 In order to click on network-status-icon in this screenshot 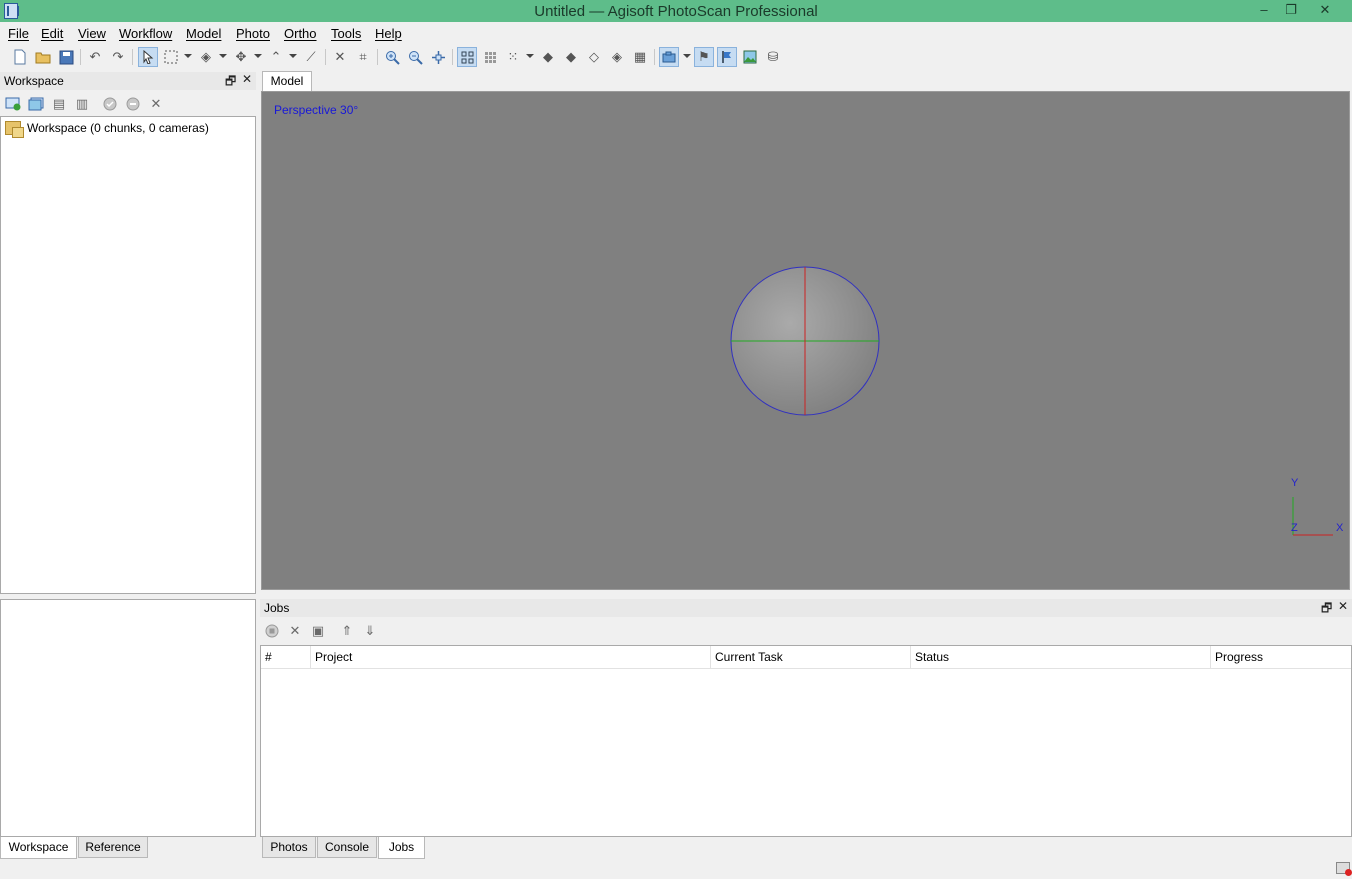, I will do `click(1344, 869)`.